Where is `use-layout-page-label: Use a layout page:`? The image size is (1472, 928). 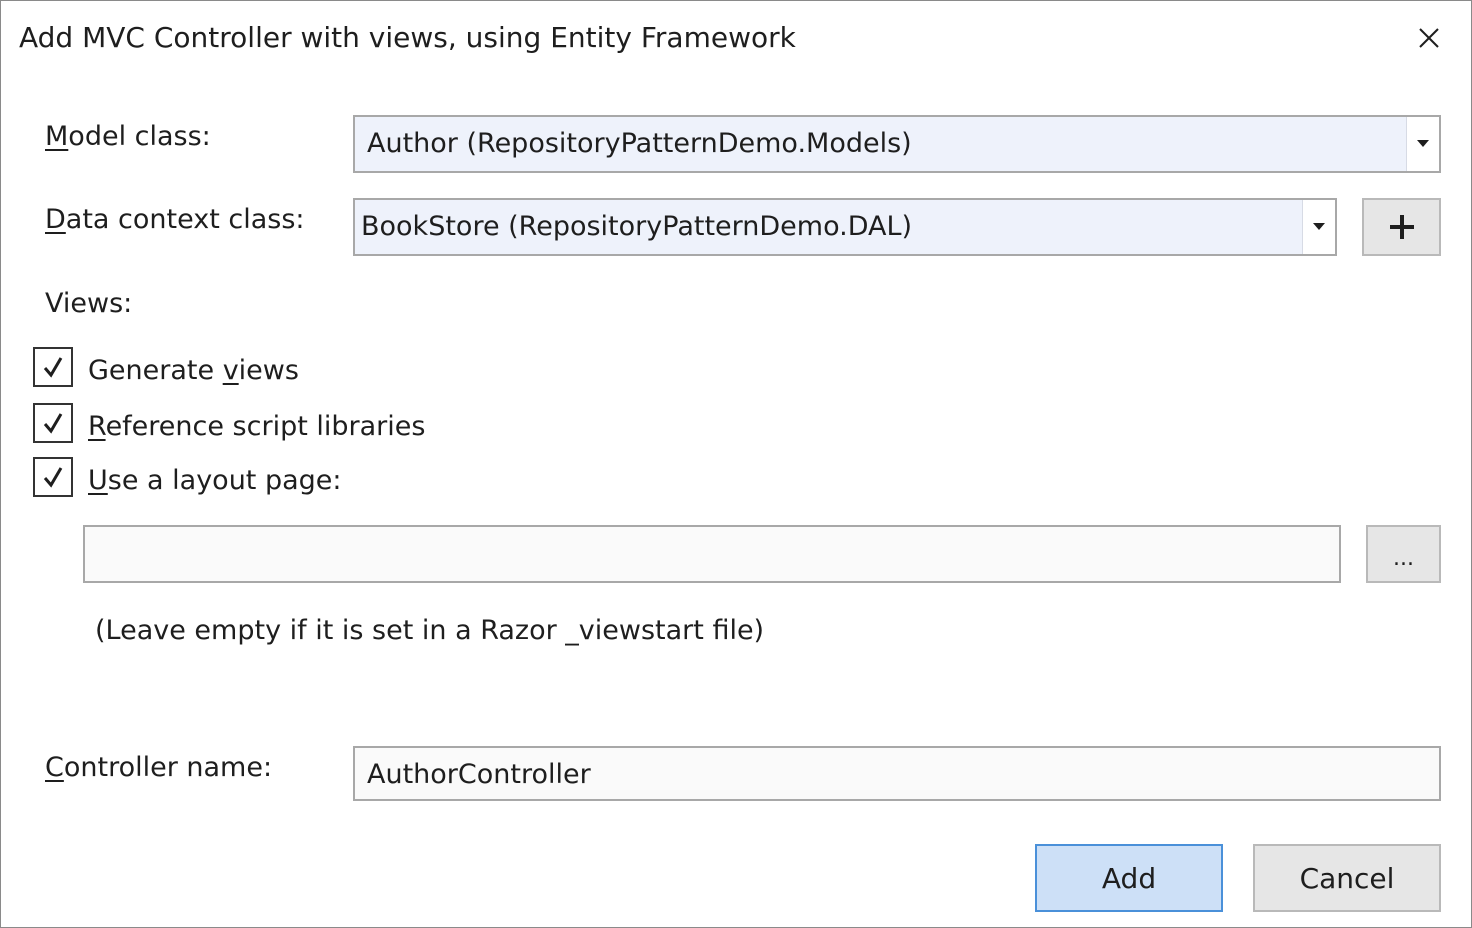 use-layout-page-label: Use a layout page: is located at coordinates (215, 481).